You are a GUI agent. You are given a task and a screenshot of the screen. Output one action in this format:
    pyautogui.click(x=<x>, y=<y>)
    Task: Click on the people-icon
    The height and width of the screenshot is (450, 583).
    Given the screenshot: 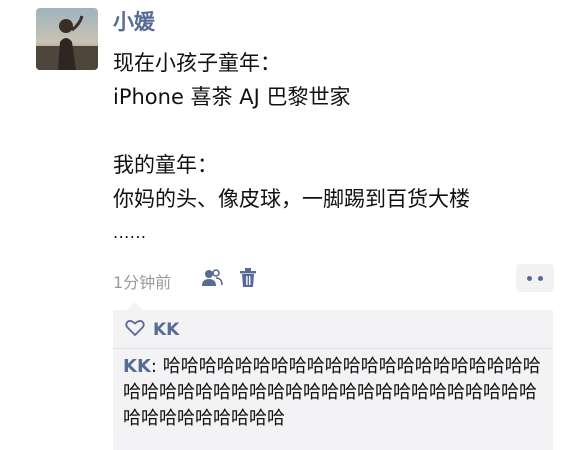 What is the action you would take?
    pyautogui.click(x=212, y=280)
    